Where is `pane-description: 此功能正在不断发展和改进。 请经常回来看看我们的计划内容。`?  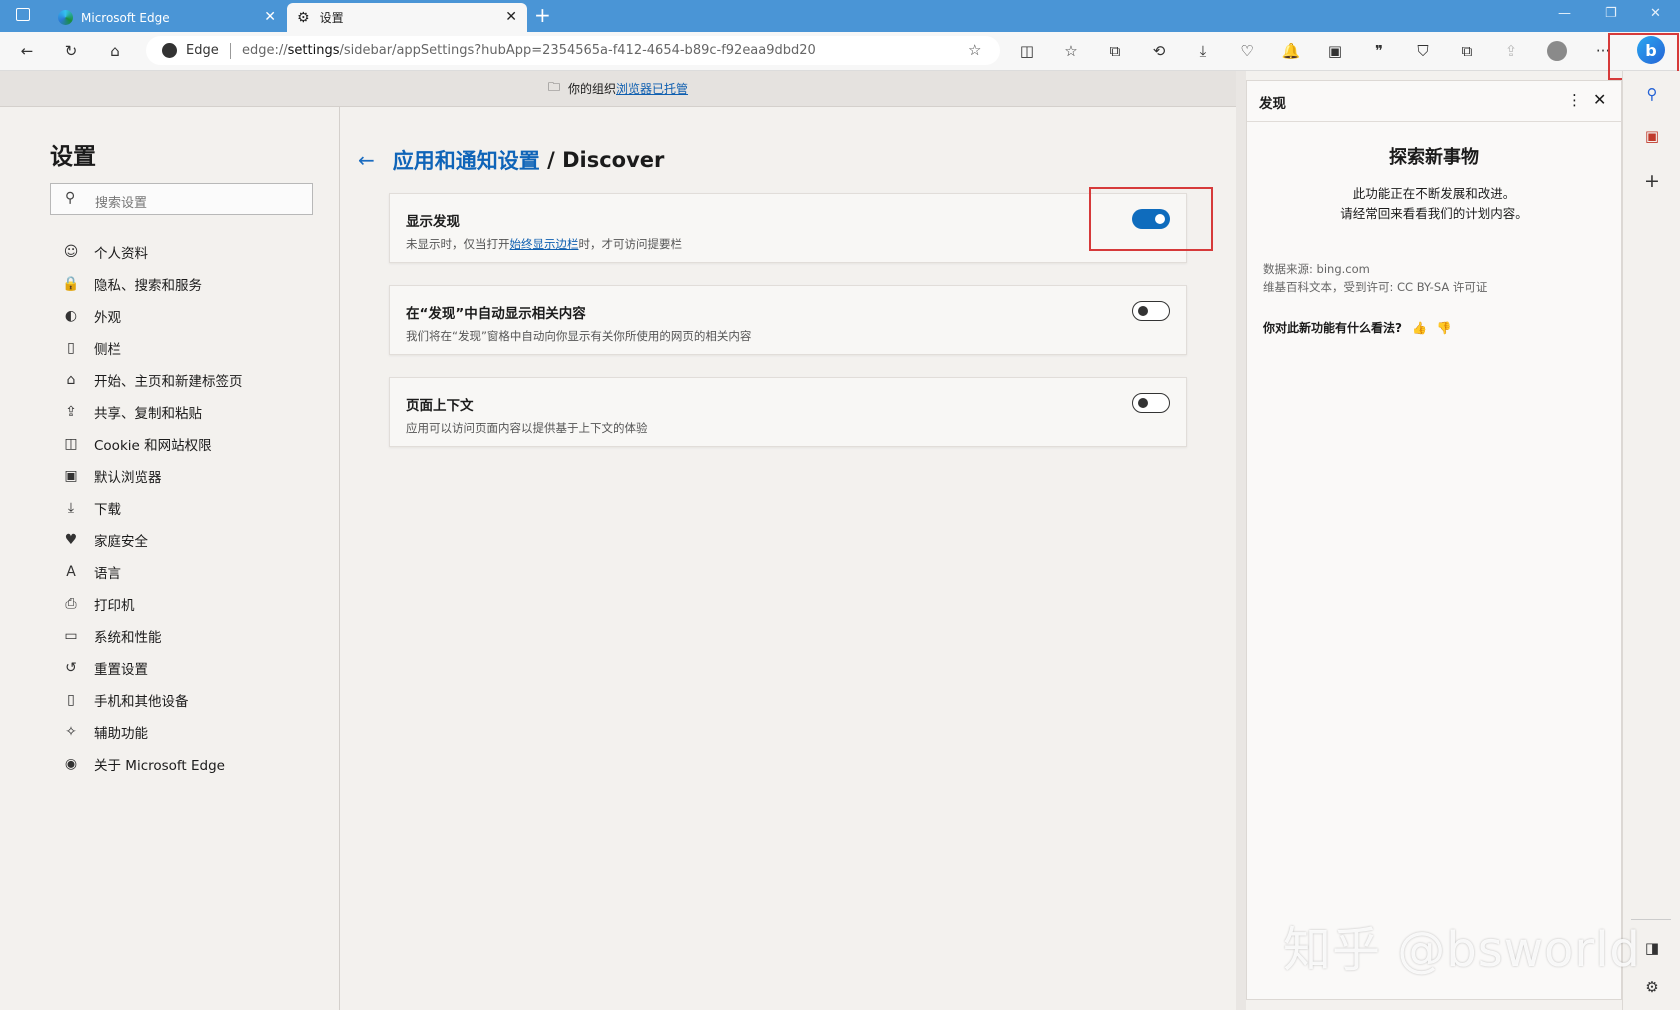 pane-description: 此功能正在不断发展和改进。 请经常回来看看我们的计划内容。 is located at coordinates (1434, 204).